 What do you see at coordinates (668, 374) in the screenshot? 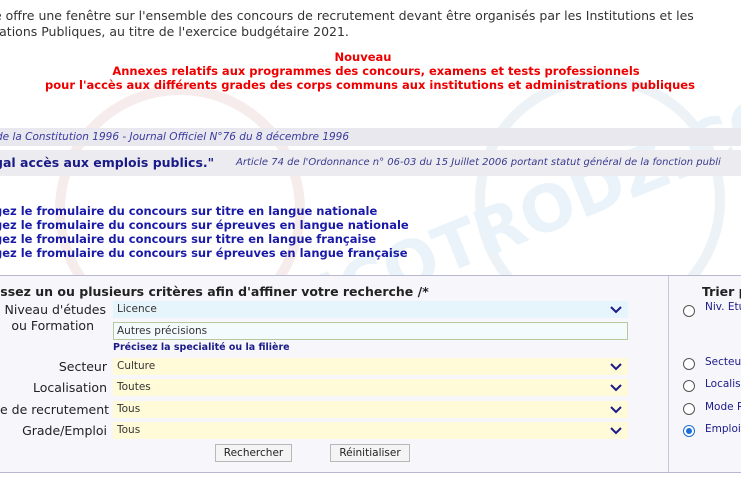
I see `panel-divider` at bounding box center [668, 374].